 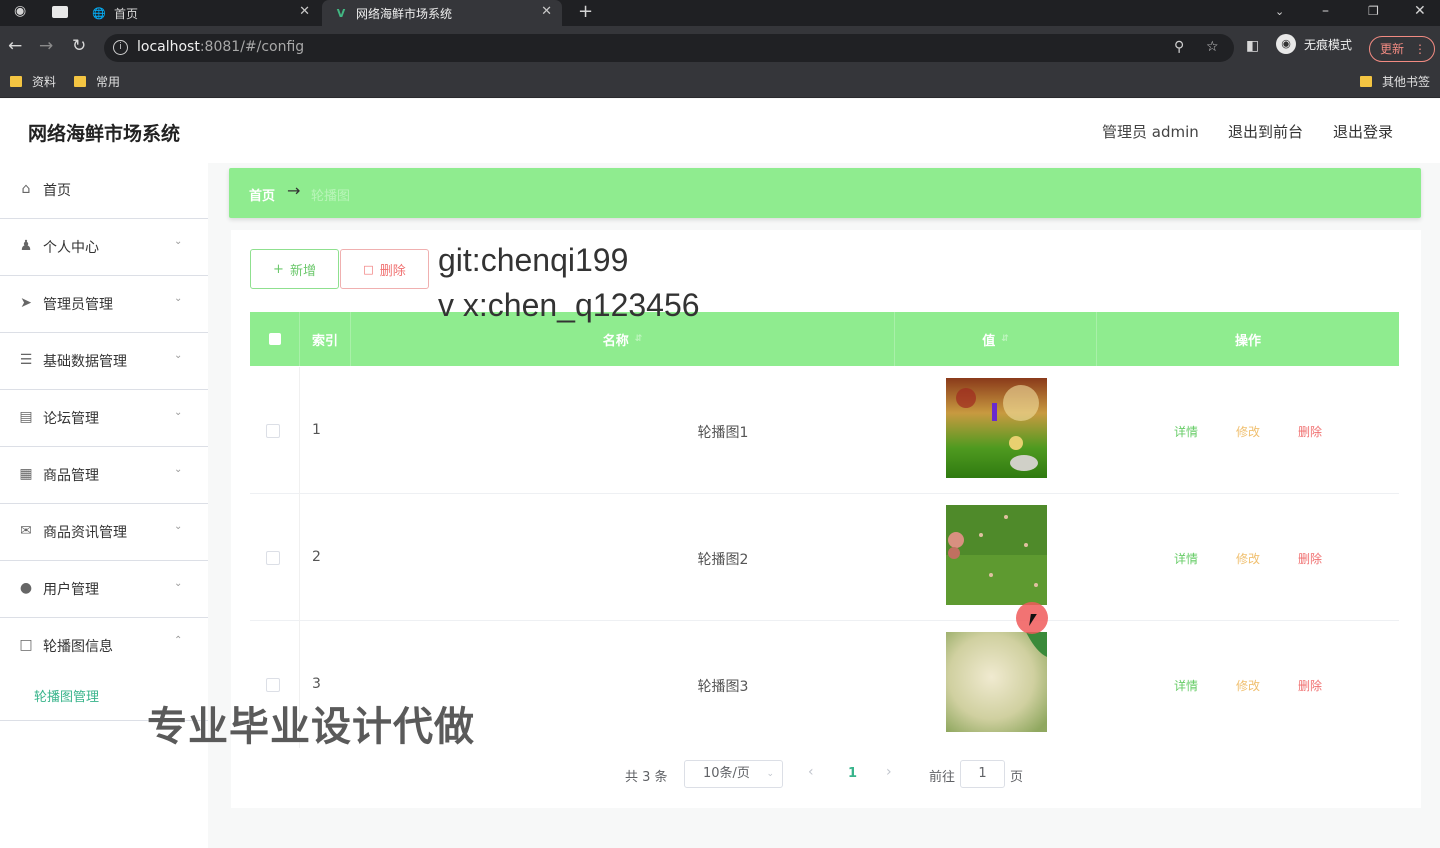 What do you see at coordinates (104, 533) in the screenshot?
I see `sidebar-item-news: ✉ 商品资讯管理 ⌄` at bounding box center [104, 533].